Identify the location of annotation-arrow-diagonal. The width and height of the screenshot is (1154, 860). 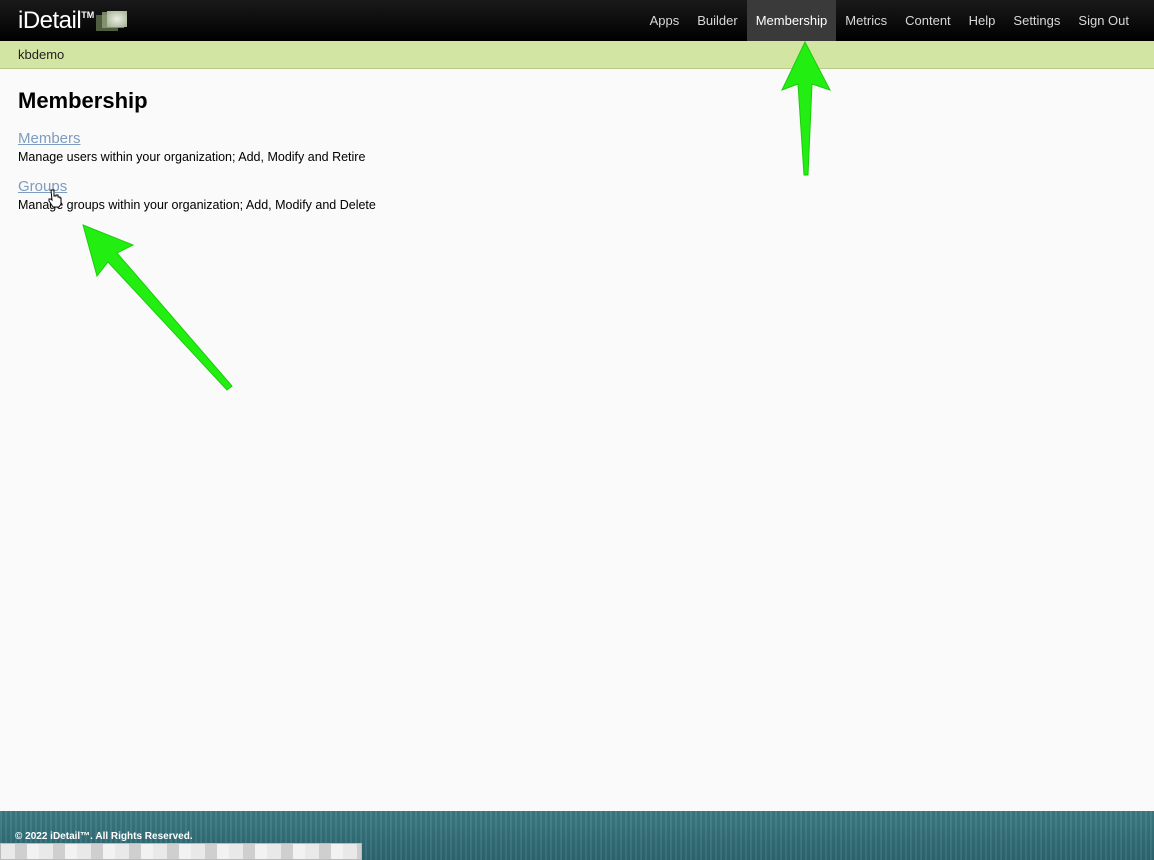
(157, 307).